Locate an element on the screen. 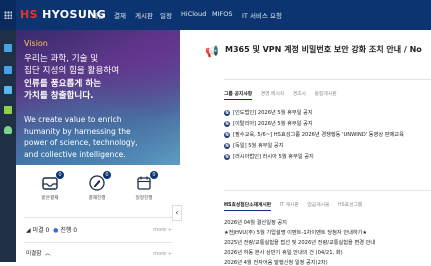 The height and width of the screenshot is (266, 431). notice-text: [이탈리아] 2026년 5월 휴무일 공지 is located at coordinates (273, 124).